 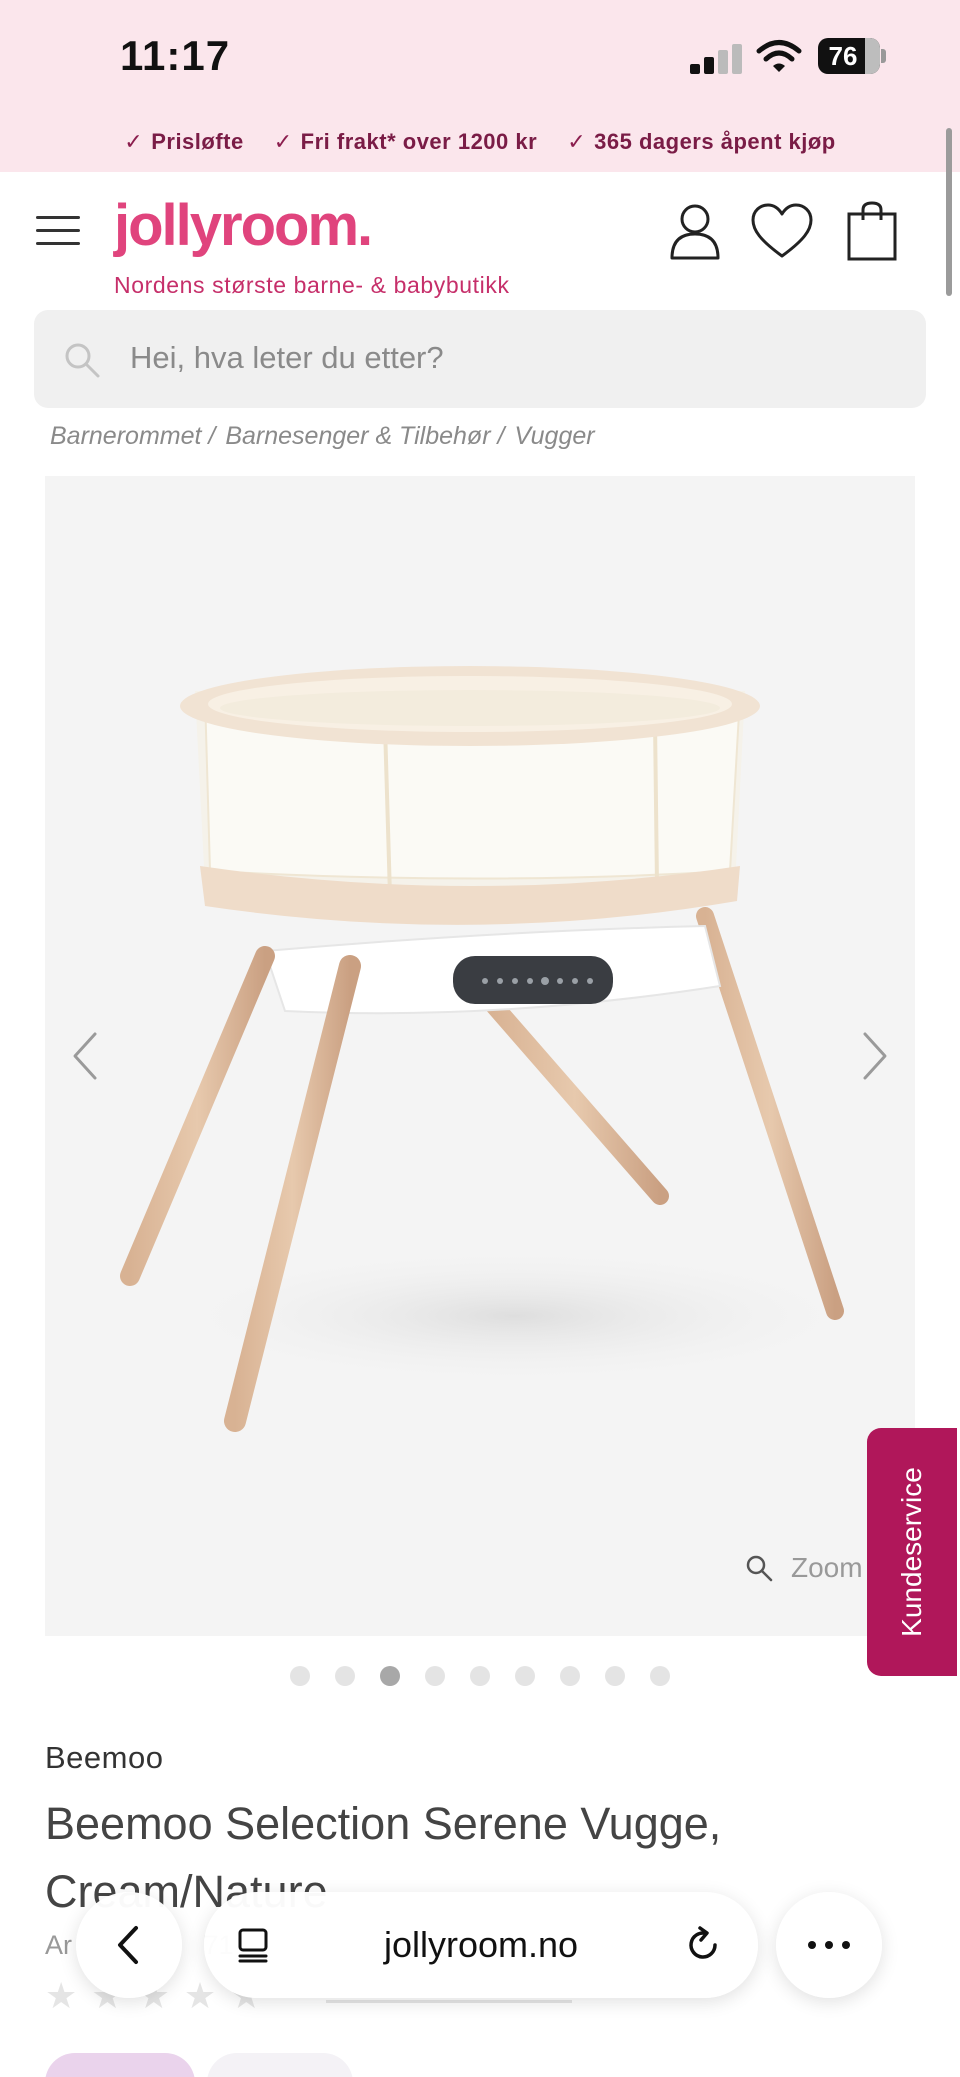 What do you see at coordinates (779, 56) in the screenshot?
I see `wifi-icon` at bounding box center [779, 56].